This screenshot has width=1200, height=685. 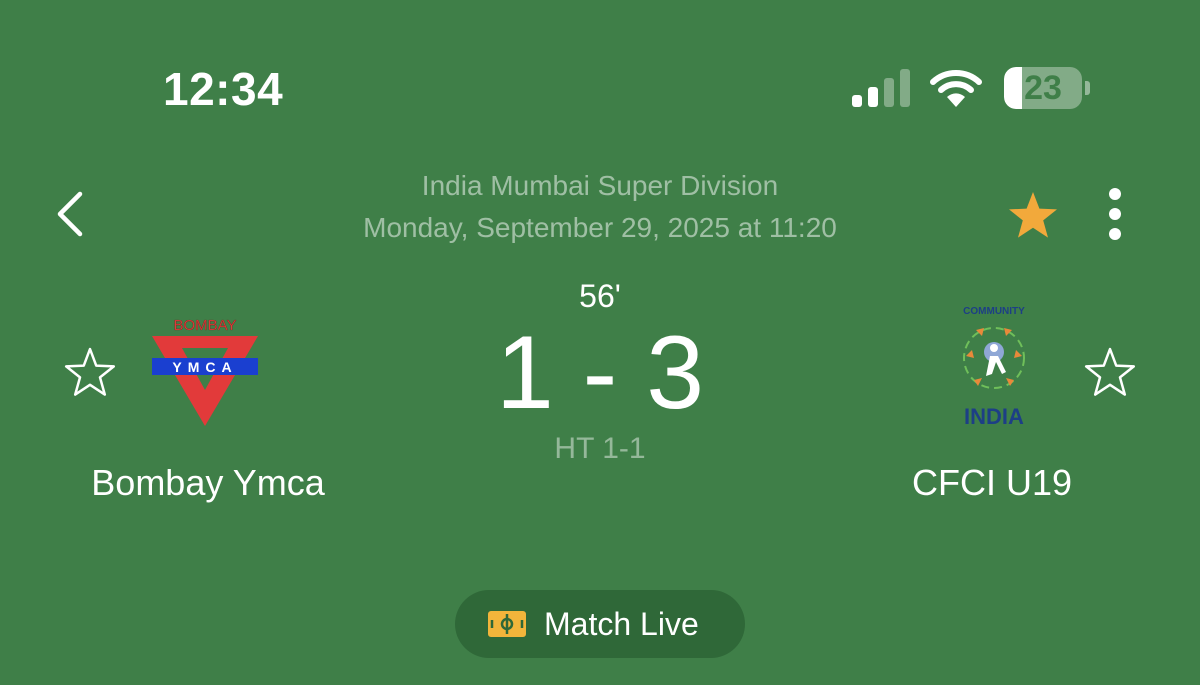 What do you see at coordinates (600, 373) in the screenshot?
I see `match-score: 1 - 3` at bounding box center [600, 373].